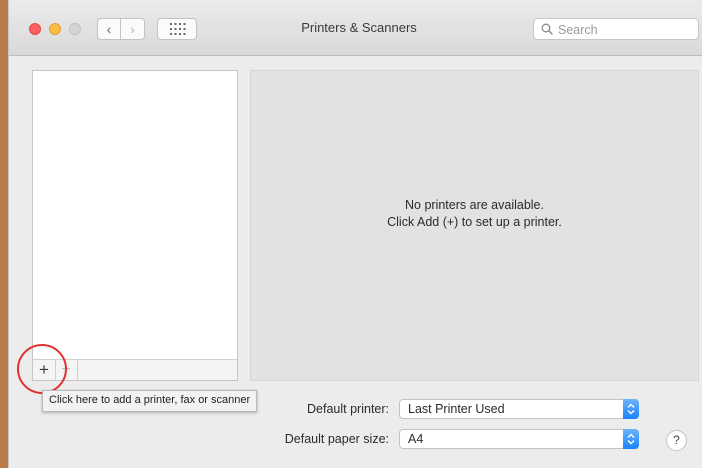 The width and height of the screenshot is (702, 468). I want to click on forward-button: ›, so click(133, 29).